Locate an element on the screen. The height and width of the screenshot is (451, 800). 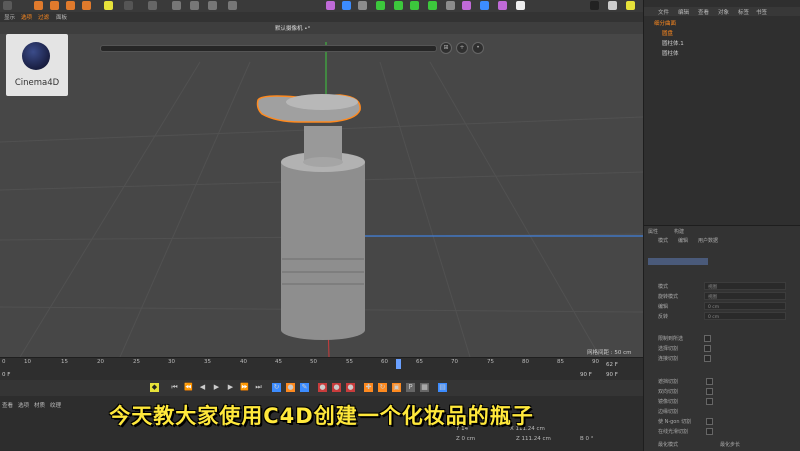
timeline-settings-icon: ▤ is located at coordinates (442, 387).